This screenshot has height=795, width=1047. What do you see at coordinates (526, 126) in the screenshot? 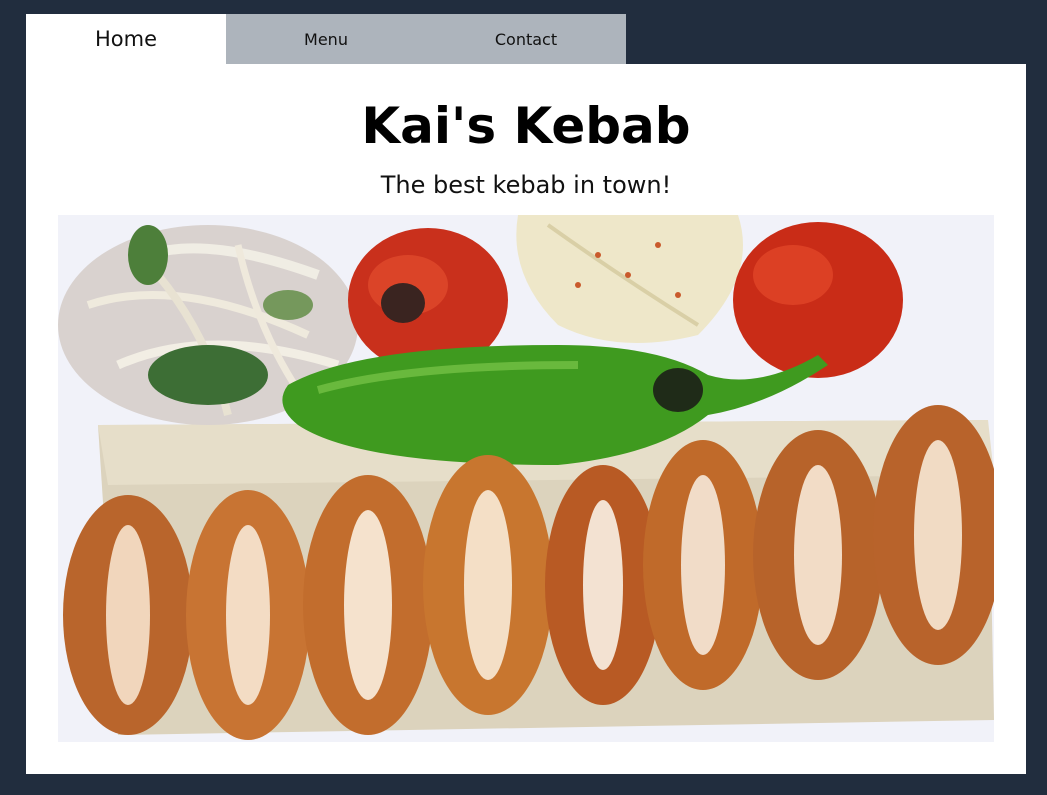
I see `page-title: Kai's Kebab` at bounding box center [526, 126].